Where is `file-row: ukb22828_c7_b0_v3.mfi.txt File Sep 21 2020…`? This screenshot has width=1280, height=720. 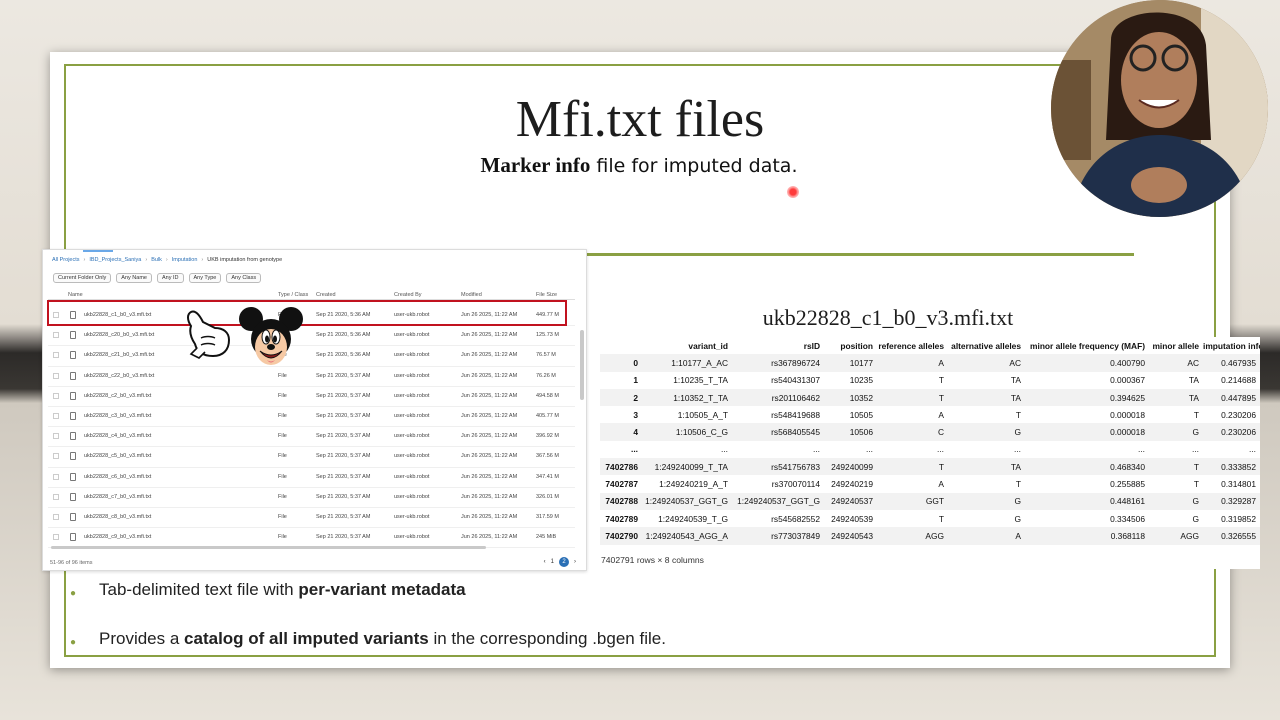 file-row: ukb22828_c7_b0_v3.mfi.txt File Sep 21 2020… is located at coordinates (311, 498).